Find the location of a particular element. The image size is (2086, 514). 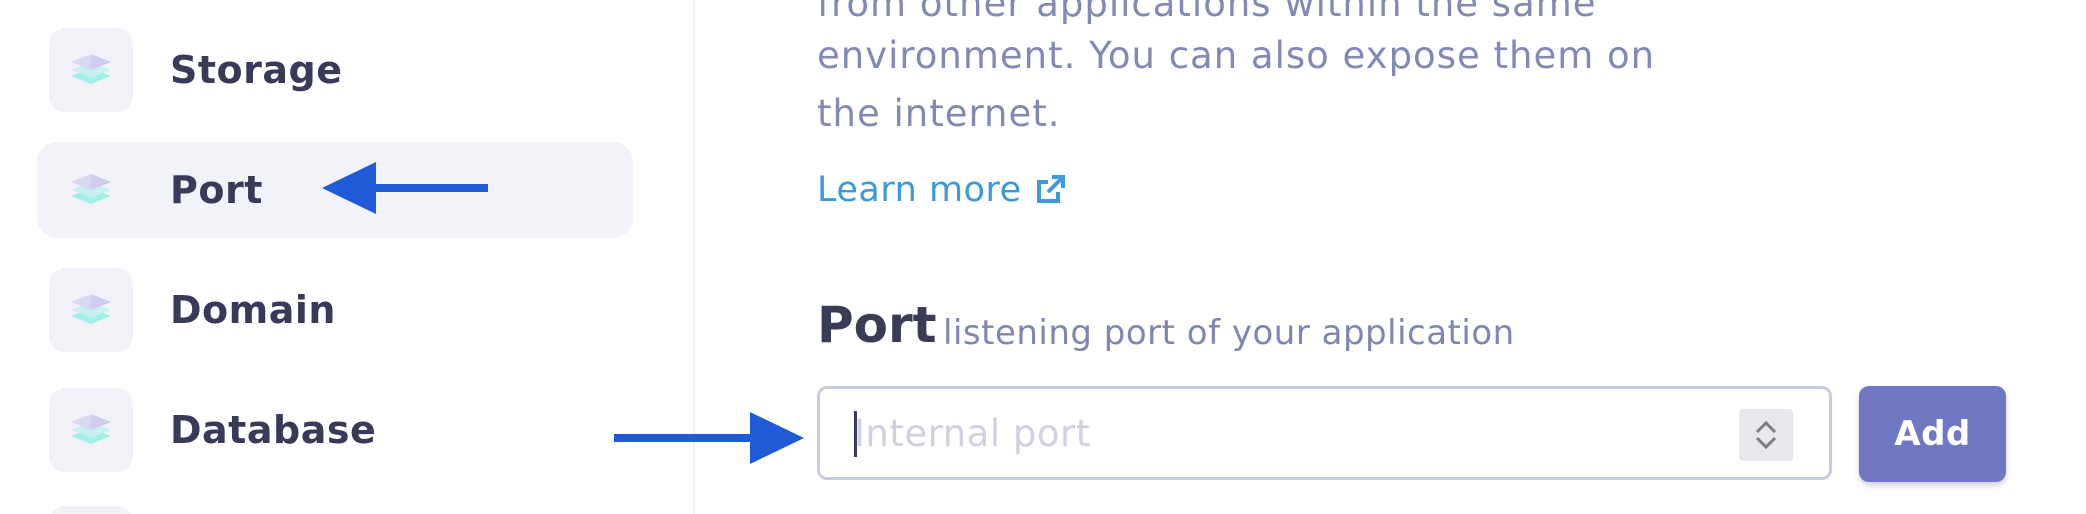

description-line: from other applications within the same is located at coordinates (1207, 12).